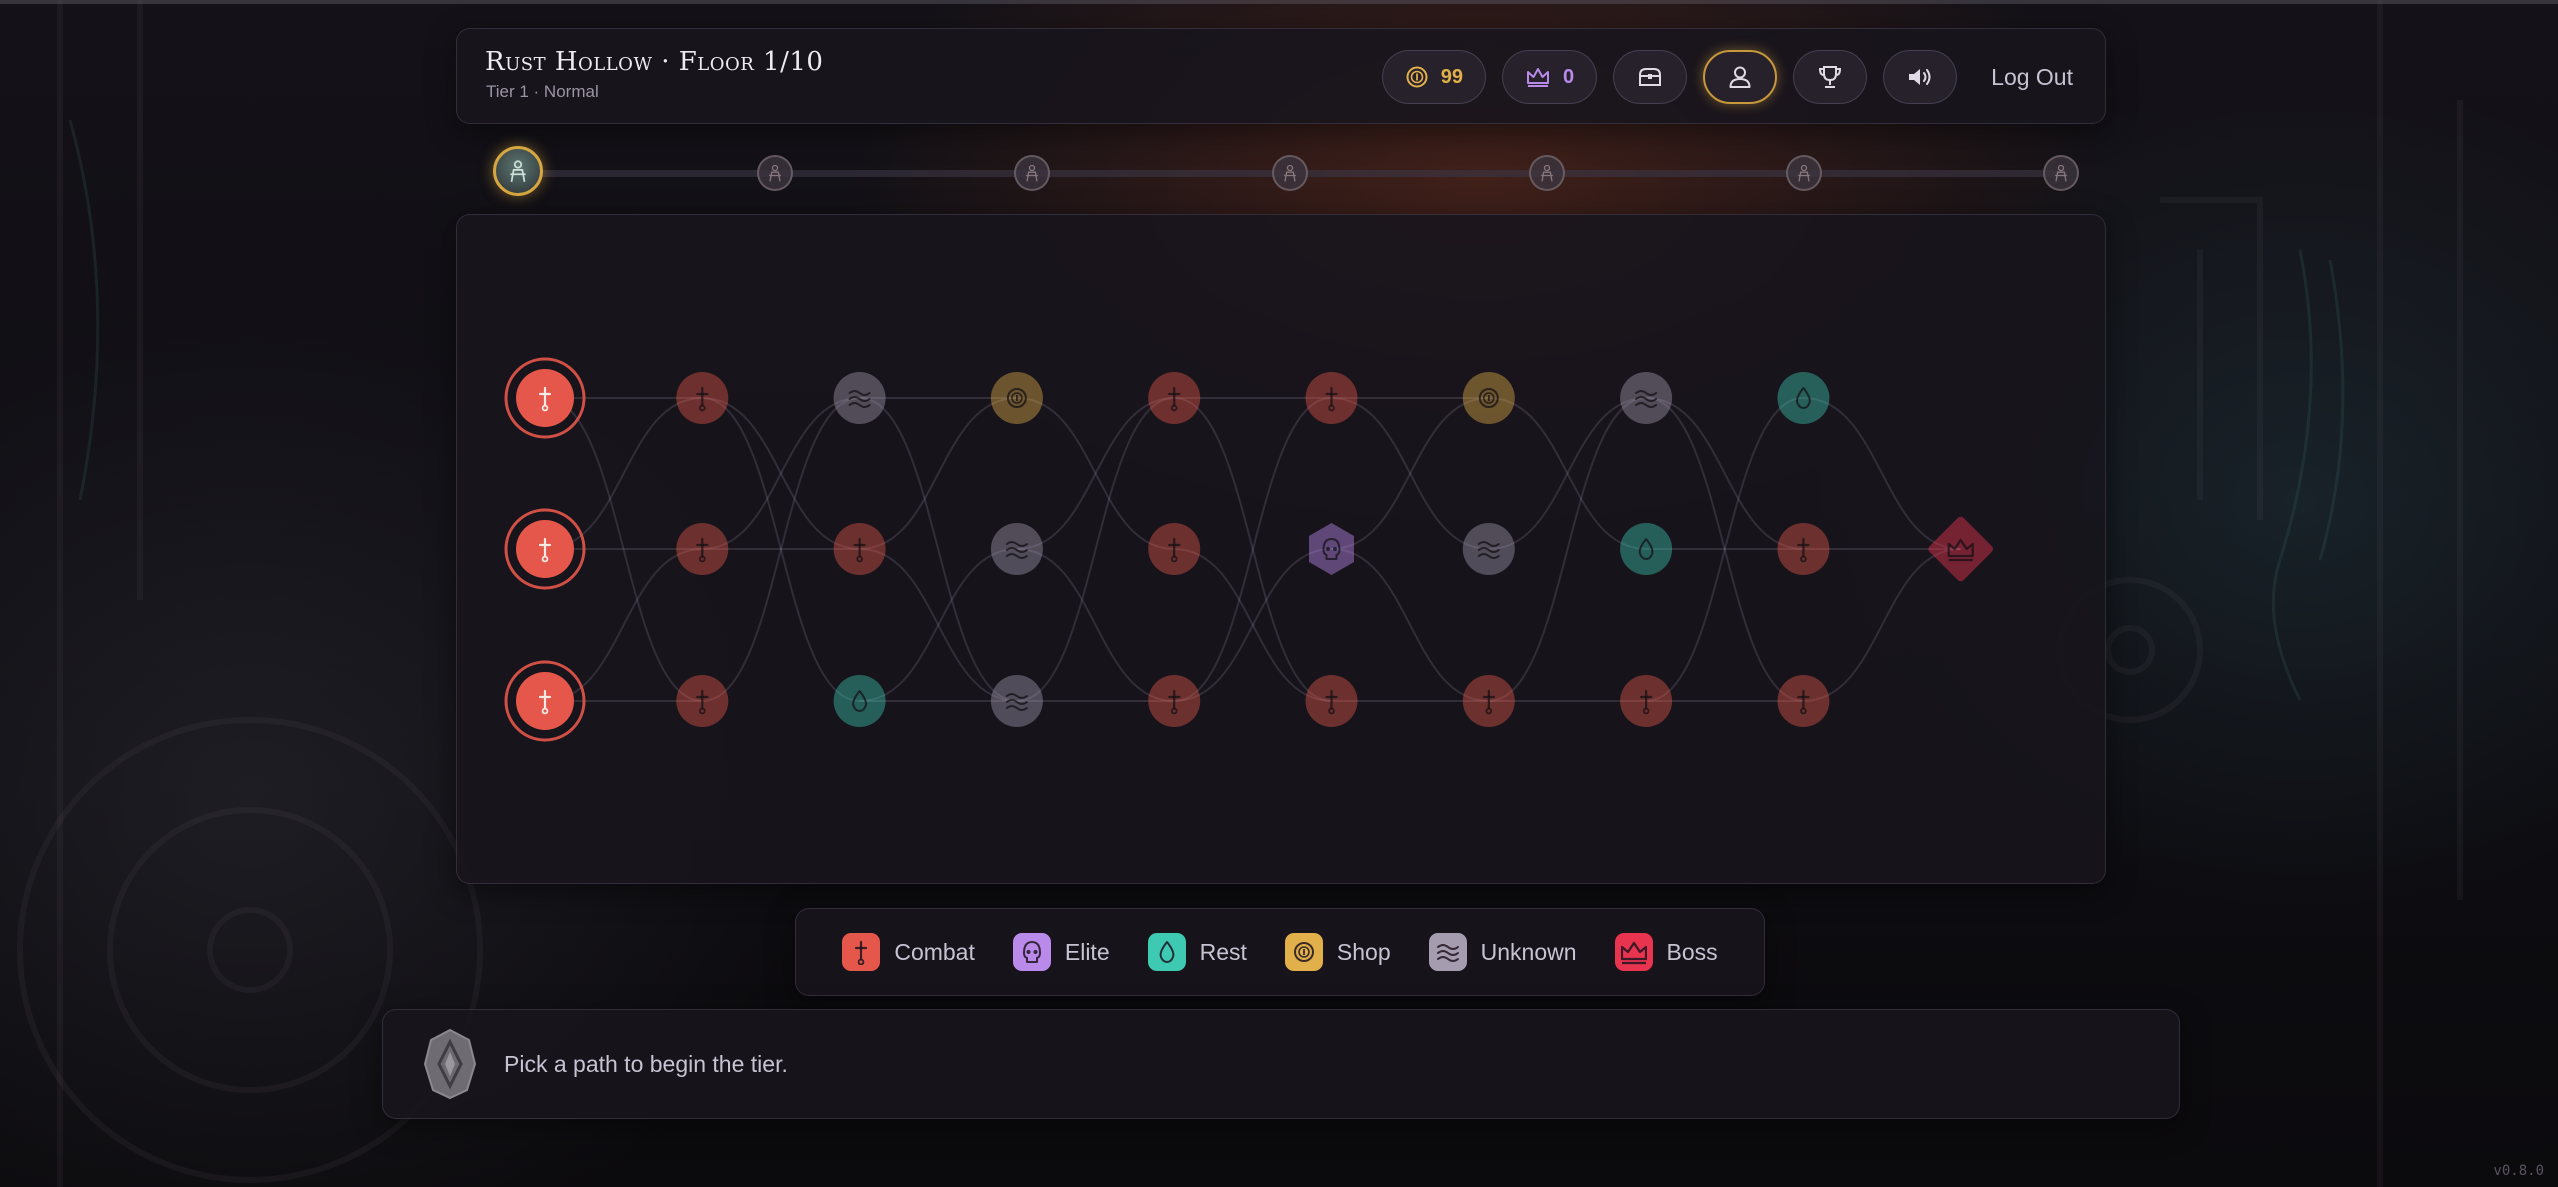 Image resolution: width=2558 pixels, height=1187 pixels. What do you see at coordinates (1223, 951) in the screenshot?
I see `legend-label: Rest` at bounding box center [1223, 951].